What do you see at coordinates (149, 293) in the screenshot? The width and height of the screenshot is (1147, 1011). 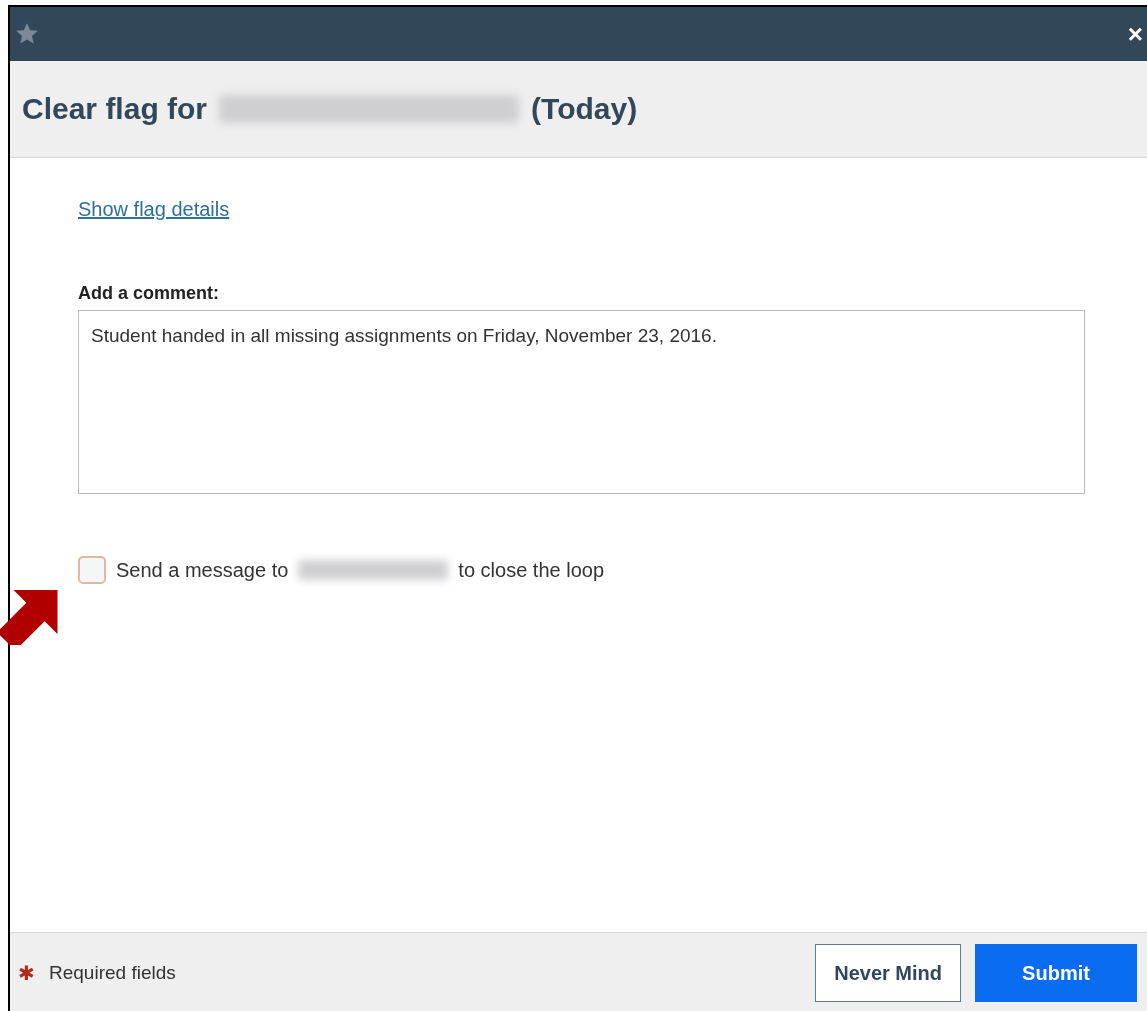 I see `comment-label: Add a comment:` at bounding box center [149, 293].